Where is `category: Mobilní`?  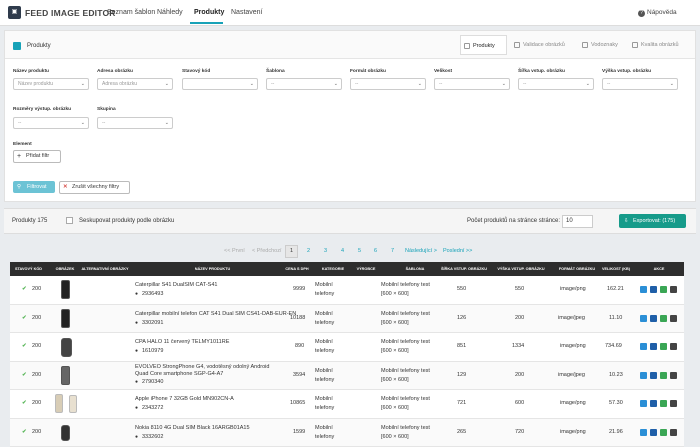
category: Mobilní is located at coordinates (324, 285).